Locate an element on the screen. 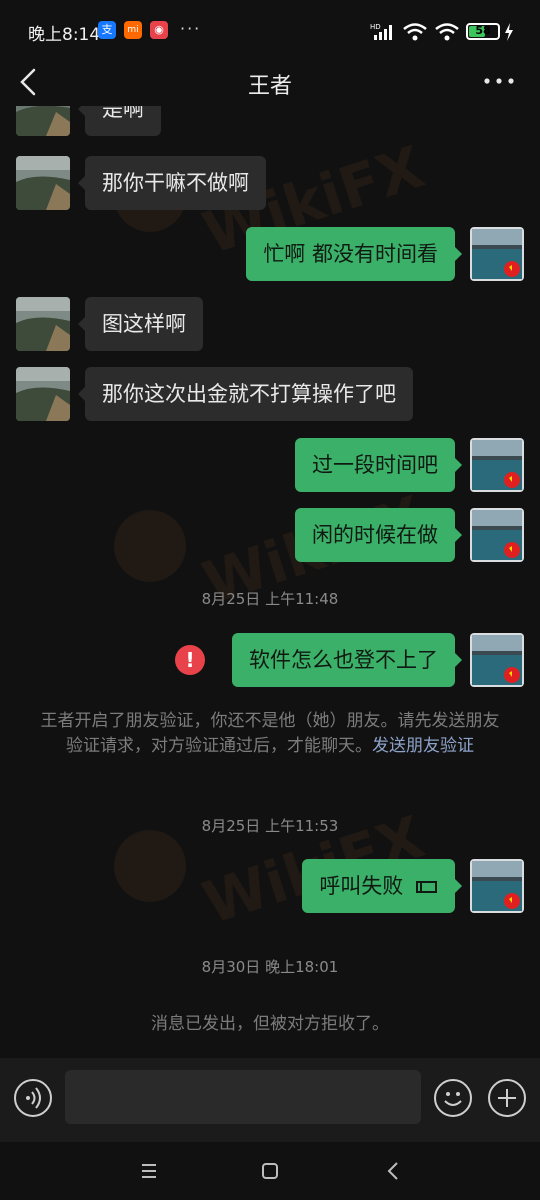 This screenshot has height=1200, width=540. more-dots-icon is located at coordinates (499, 81).